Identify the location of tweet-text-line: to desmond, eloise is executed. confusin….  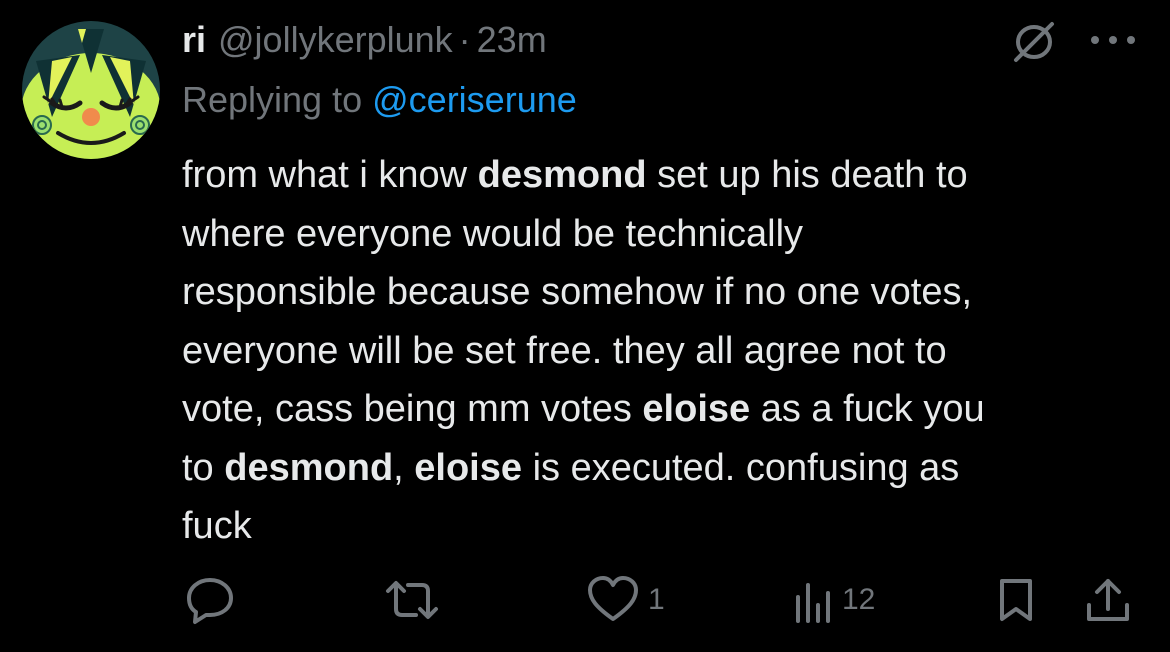
(662, 468).